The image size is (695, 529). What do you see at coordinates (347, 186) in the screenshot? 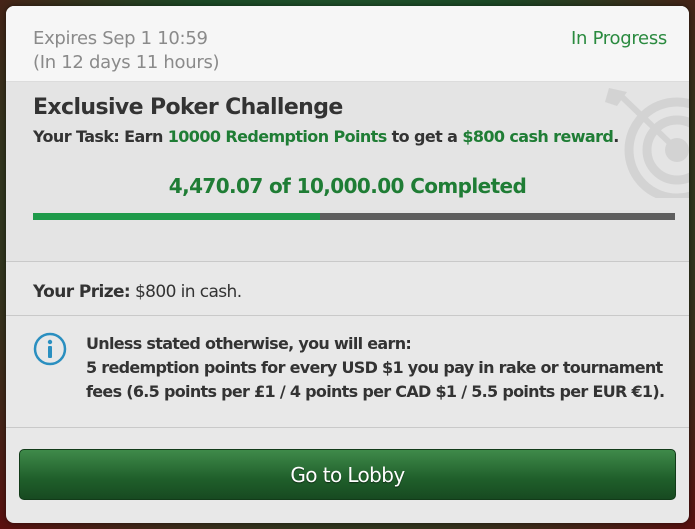
I see `progress-text: 4,470.07 of 10,000.00 Completed` at bounding box center [347, 186].